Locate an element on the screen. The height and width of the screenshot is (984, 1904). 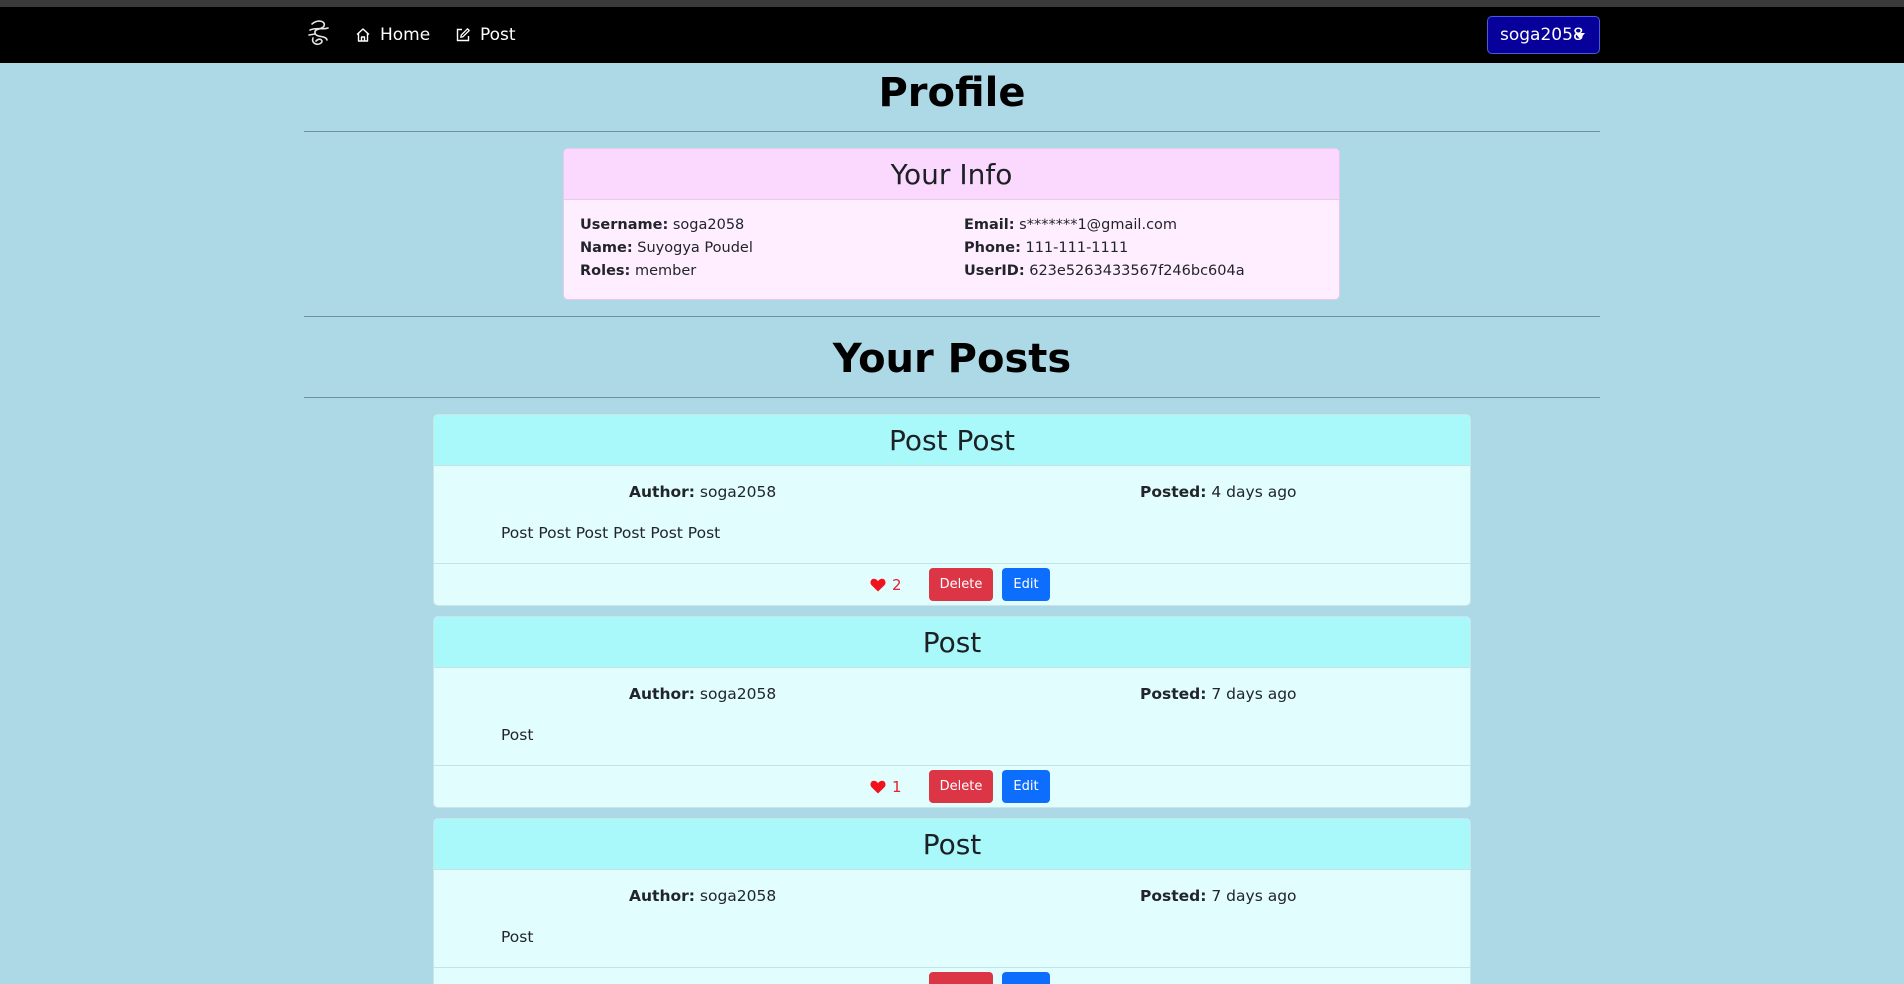
nav-post-label: Post is located at coordinates (498, 35).